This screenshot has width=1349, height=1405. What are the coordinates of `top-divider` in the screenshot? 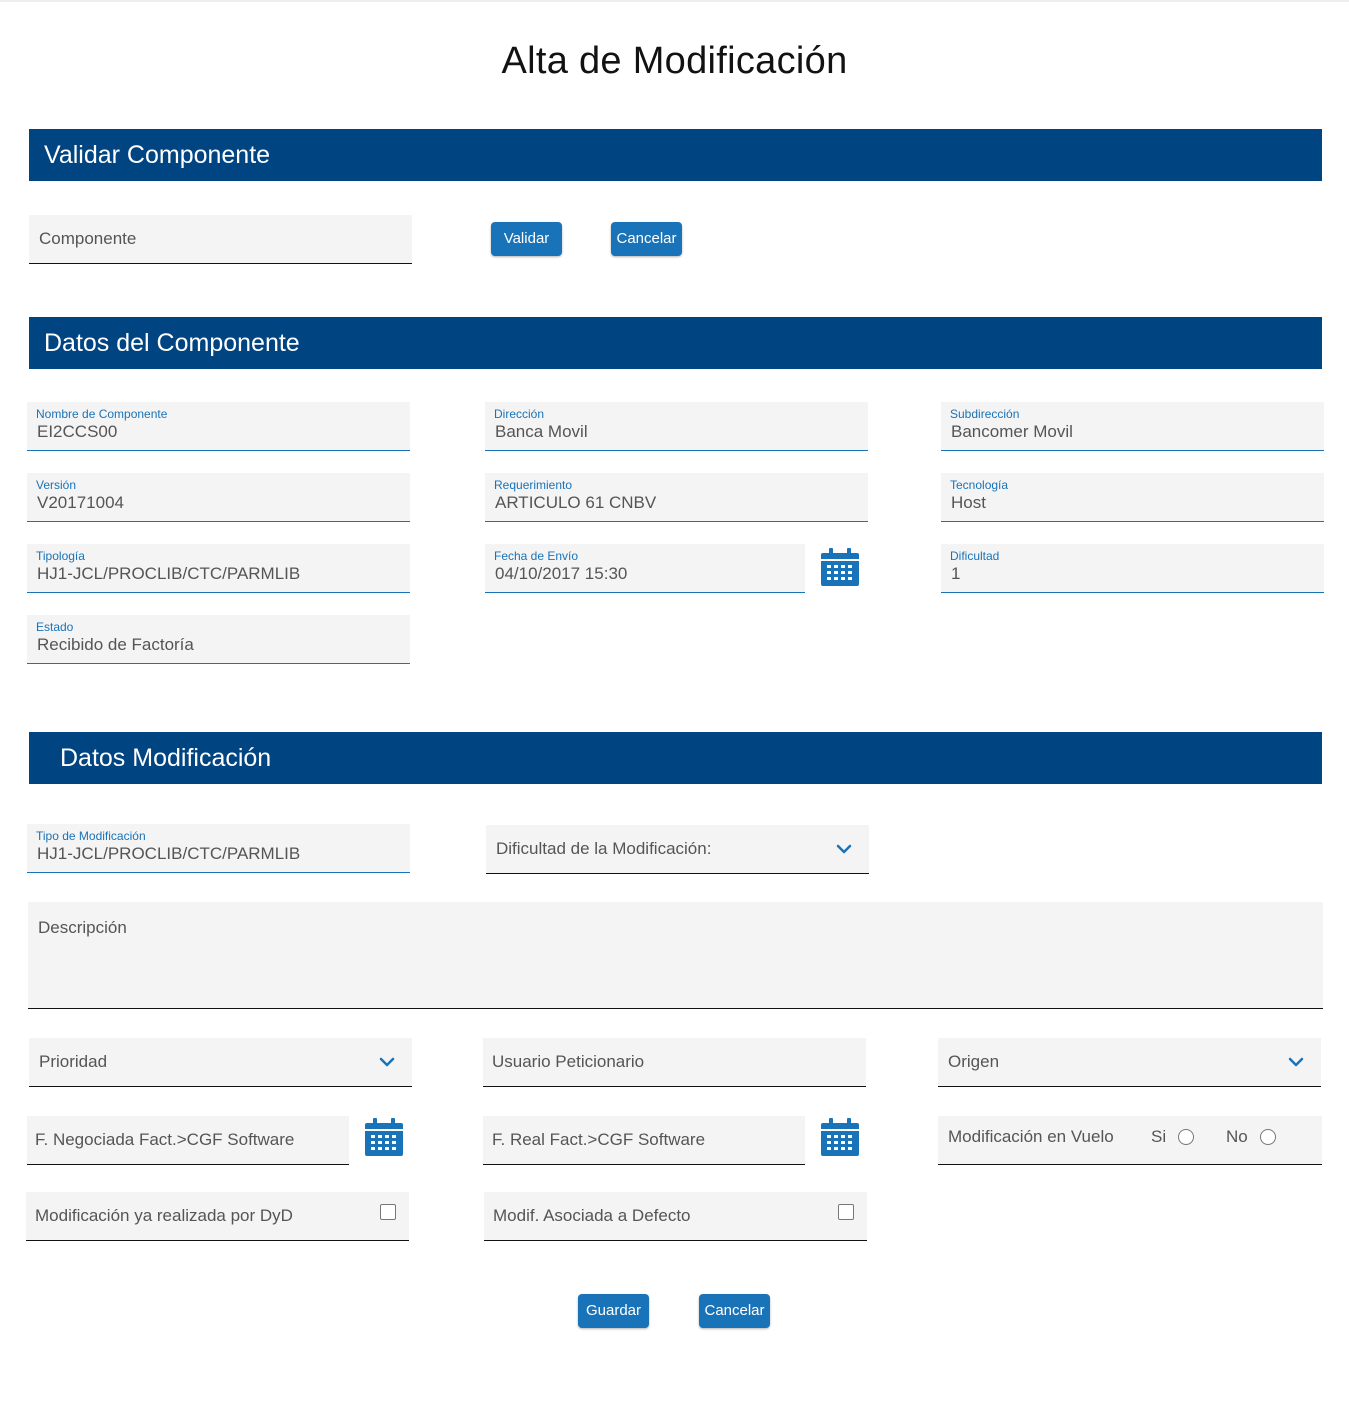 It's located at (674, 1).